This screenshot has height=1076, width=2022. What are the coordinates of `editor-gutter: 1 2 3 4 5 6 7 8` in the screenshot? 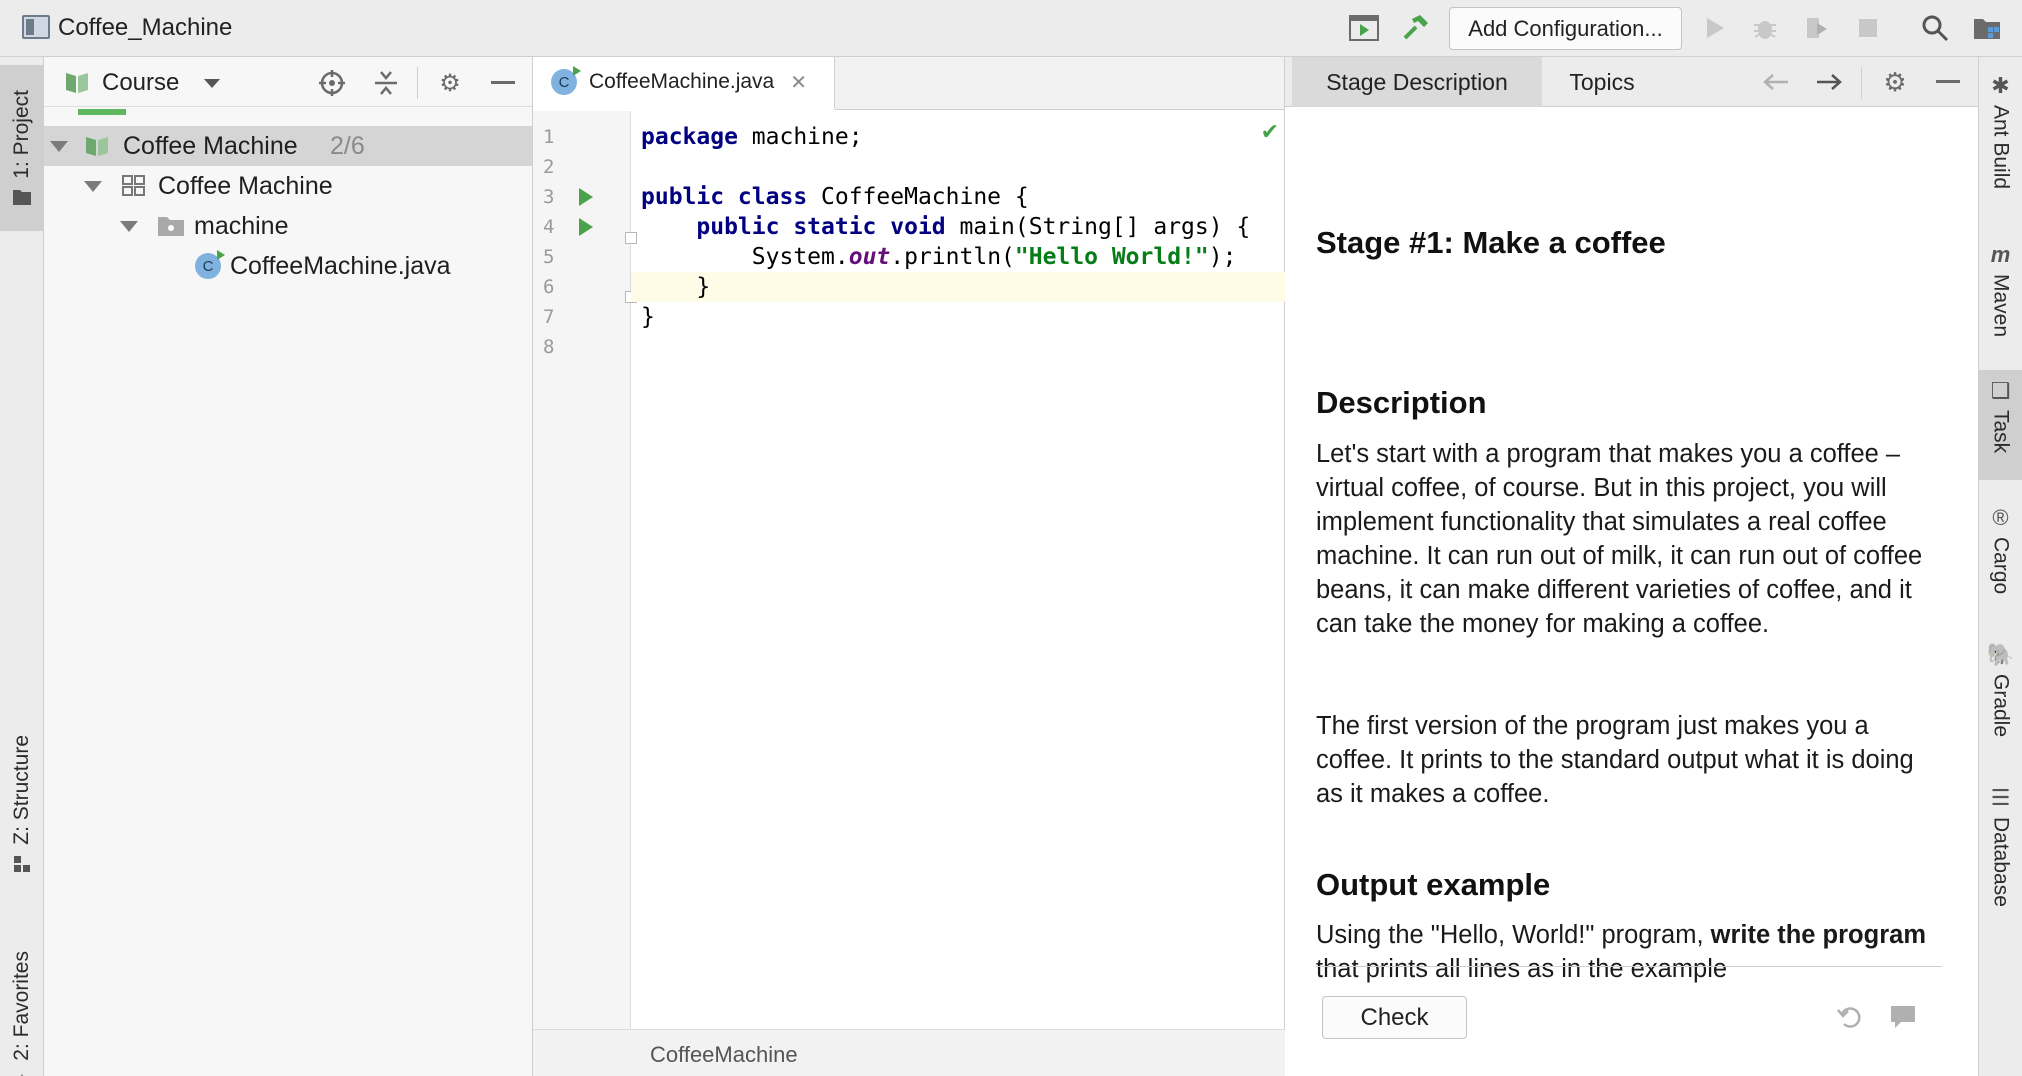 It's located at (585, 570).